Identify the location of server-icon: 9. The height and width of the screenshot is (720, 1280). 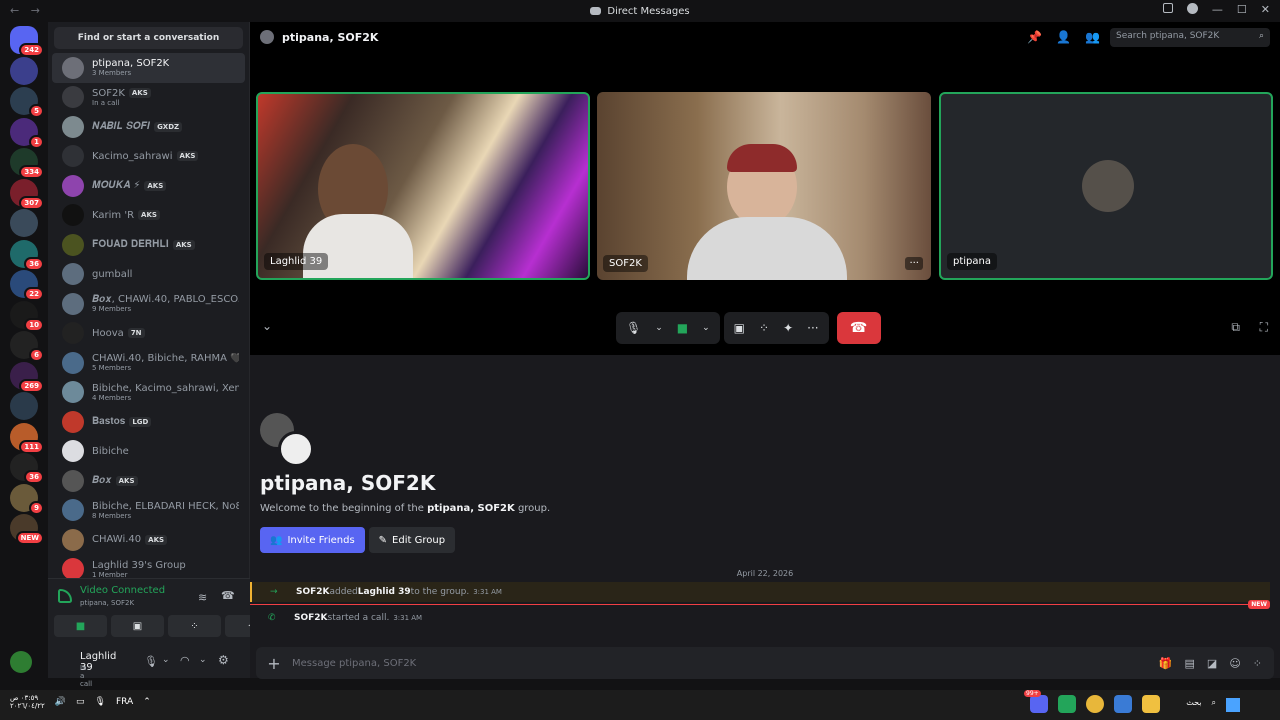
(27, 499).